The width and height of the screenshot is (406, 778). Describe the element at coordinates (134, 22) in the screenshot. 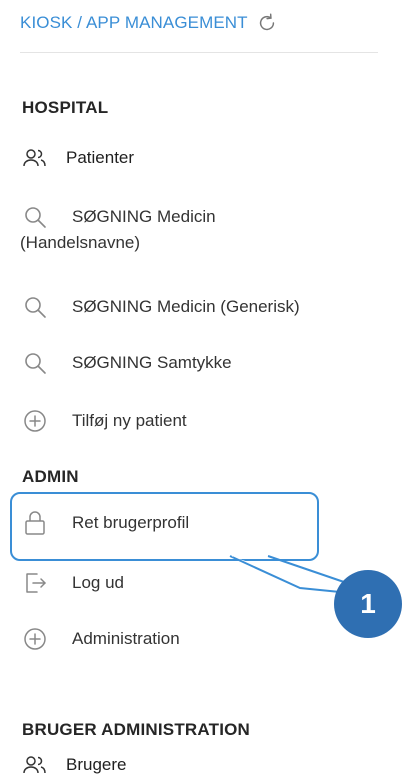

I see `page-title: KIOSK / APP MANAGEMENT` at that location.